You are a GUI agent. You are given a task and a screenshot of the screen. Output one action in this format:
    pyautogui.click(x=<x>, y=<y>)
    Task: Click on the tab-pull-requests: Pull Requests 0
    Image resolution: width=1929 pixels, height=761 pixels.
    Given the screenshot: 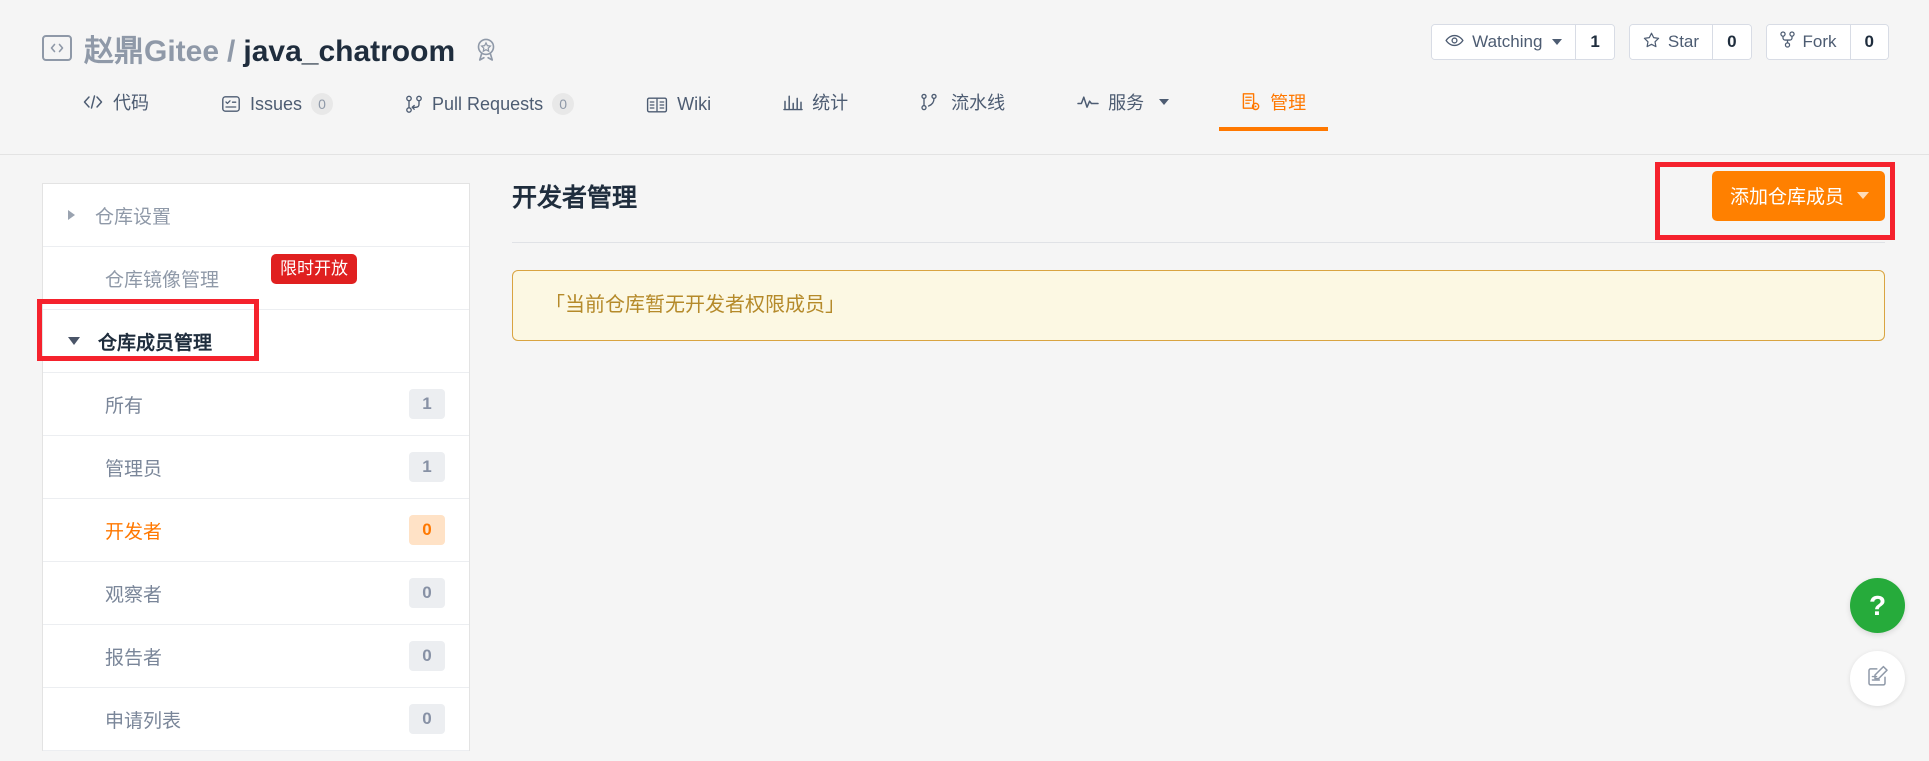 What is the action you would take?
    pyautogui.click(x=489, y=111)
    